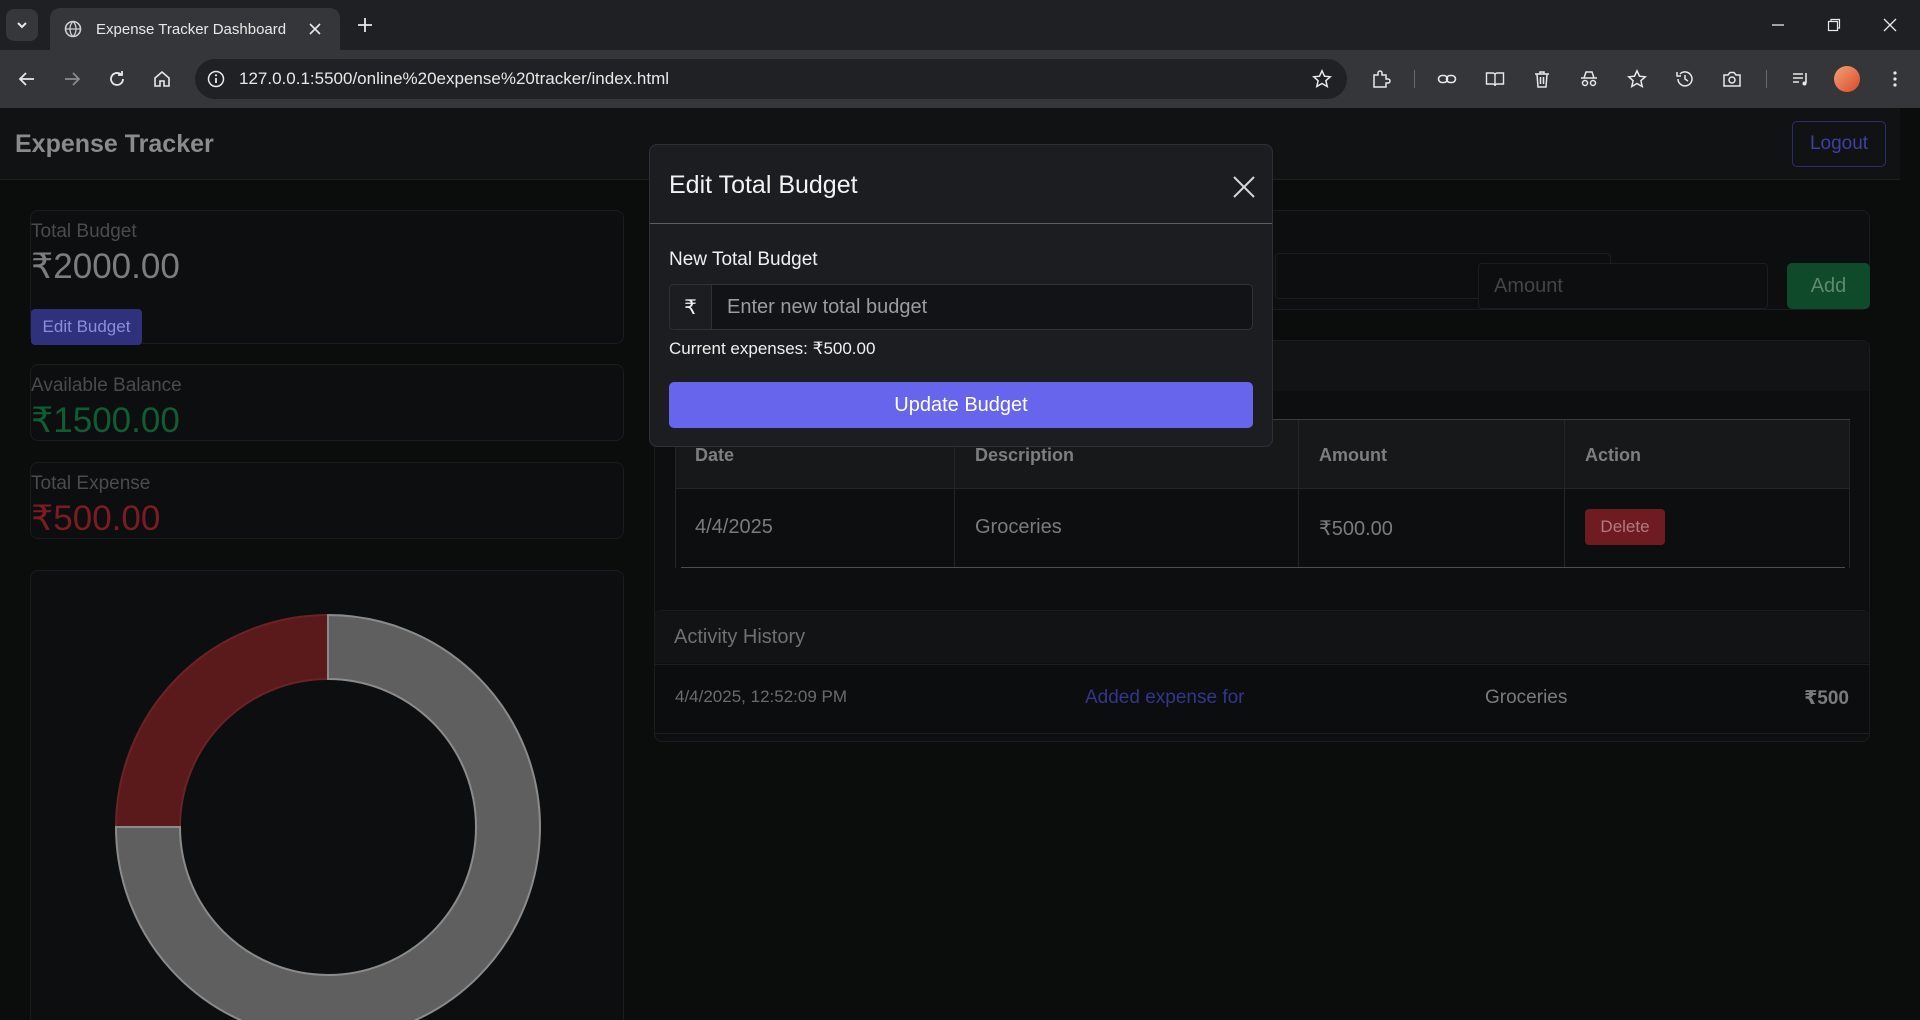  Describe the element at coordinates (761, 696) in the screenshot. I see `activity-time: 4/4/2025, 12:52:09 PM` at that location.